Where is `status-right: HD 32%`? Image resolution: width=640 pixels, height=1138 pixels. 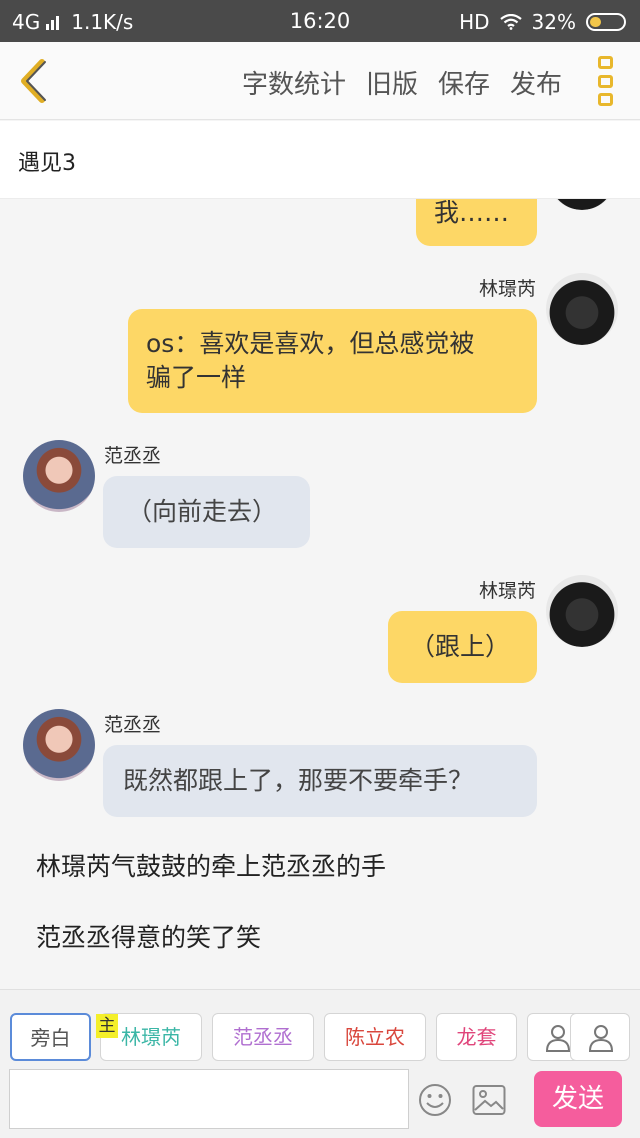
status-right: HD 32% is located at coordinates (542, 22).